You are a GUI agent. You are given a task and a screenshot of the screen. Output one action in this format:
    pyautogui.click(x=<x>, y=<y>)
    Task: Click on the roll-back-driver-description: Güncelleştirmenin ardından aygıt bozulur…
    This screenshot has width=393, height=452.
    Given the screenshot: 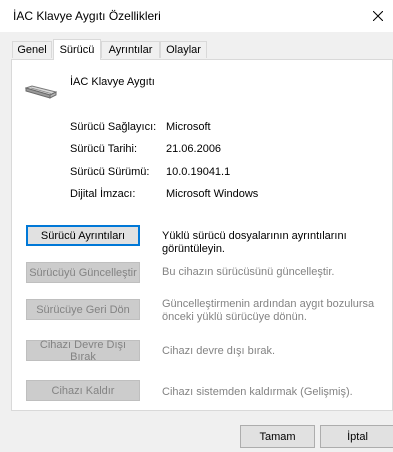 What is the action you would take?
    pyautogui.click(x=268, y=310)
    